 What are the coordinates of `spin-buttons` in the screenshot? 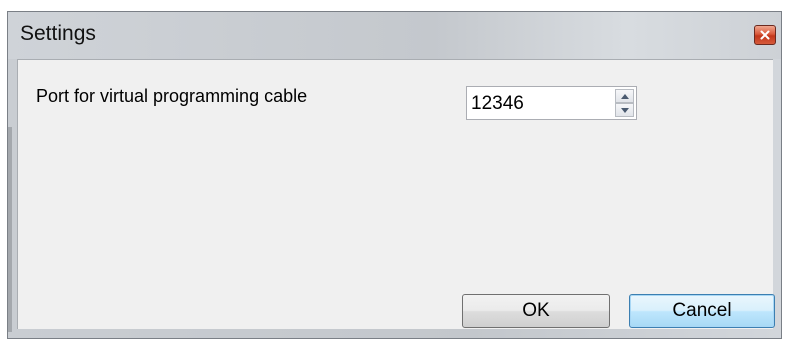 It's located at (624, 103).